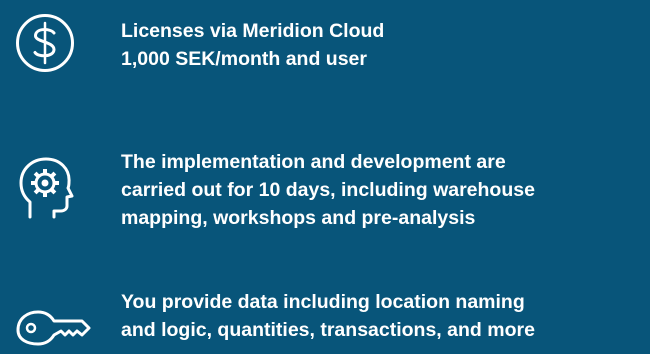  What do you see at coordinates (45, 43) in the screenshot?
I see `dollar-coin-icon` at bounding box center [45, 43].